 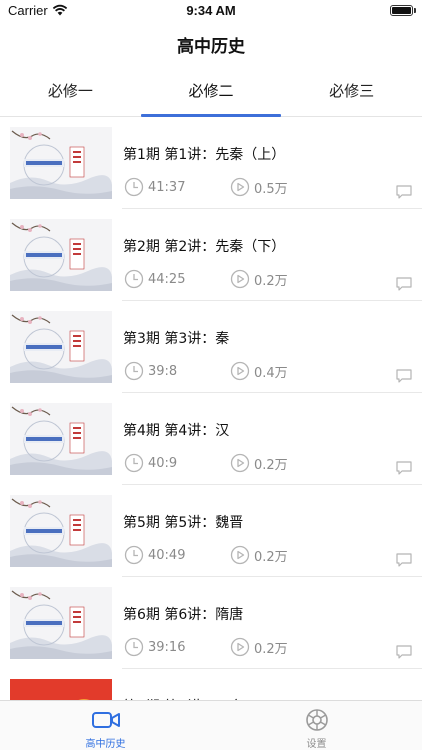 I want to click on video-row: 第6期 第6讲：隋唐 39:16 0.2万, so click(x=211, y=623).